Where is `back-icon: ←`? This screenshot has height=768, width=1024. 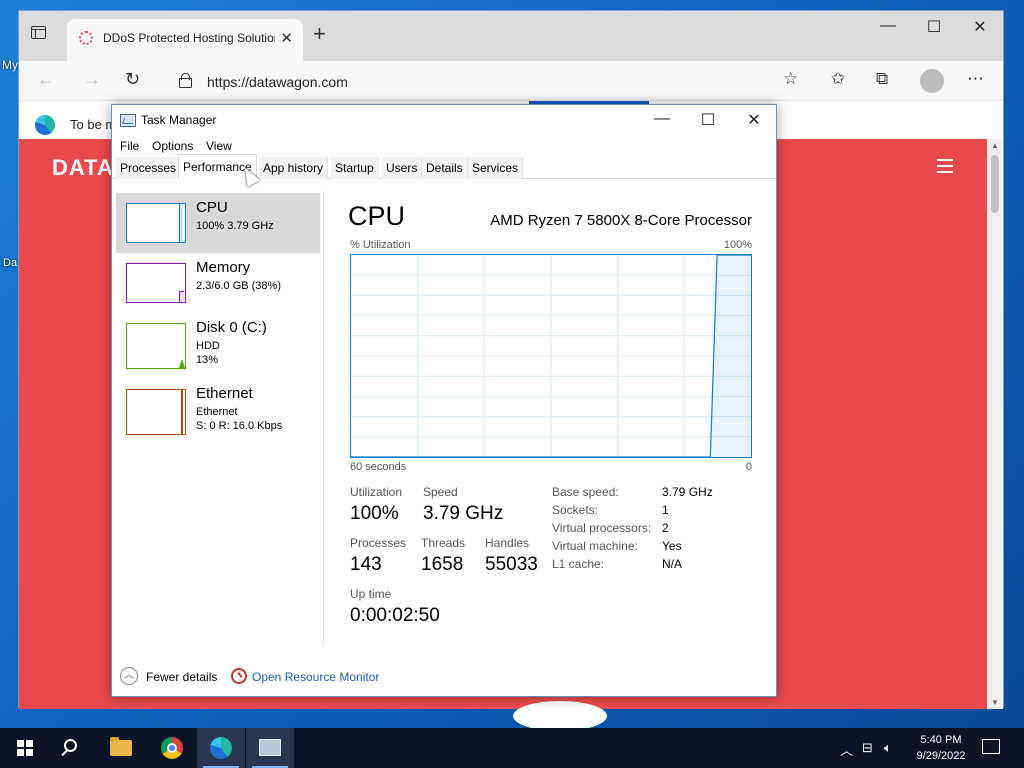
back-icon: ← is located at coordinates (46, 79).